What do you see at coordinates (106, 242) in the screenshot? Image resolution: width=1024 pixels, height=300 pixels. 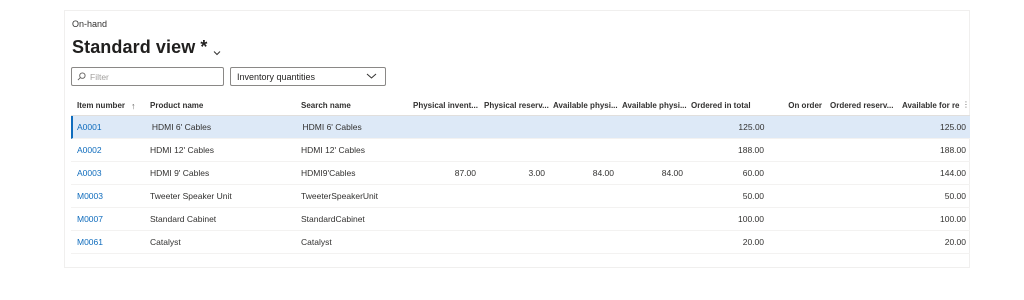 I see `item-number-link: M0061` at bounding box center [106, 242].